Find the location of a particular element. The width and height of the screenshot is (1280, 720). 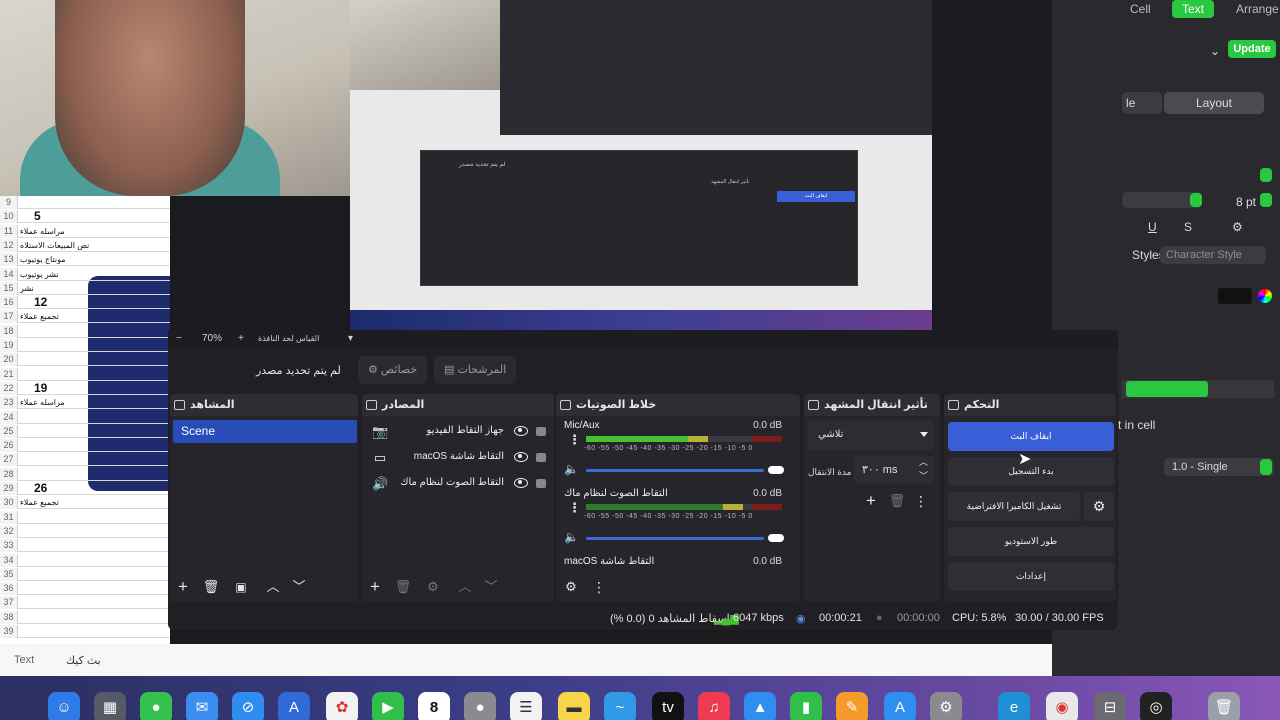

notes-icon: ▬ is located at coordinates (574, 706).